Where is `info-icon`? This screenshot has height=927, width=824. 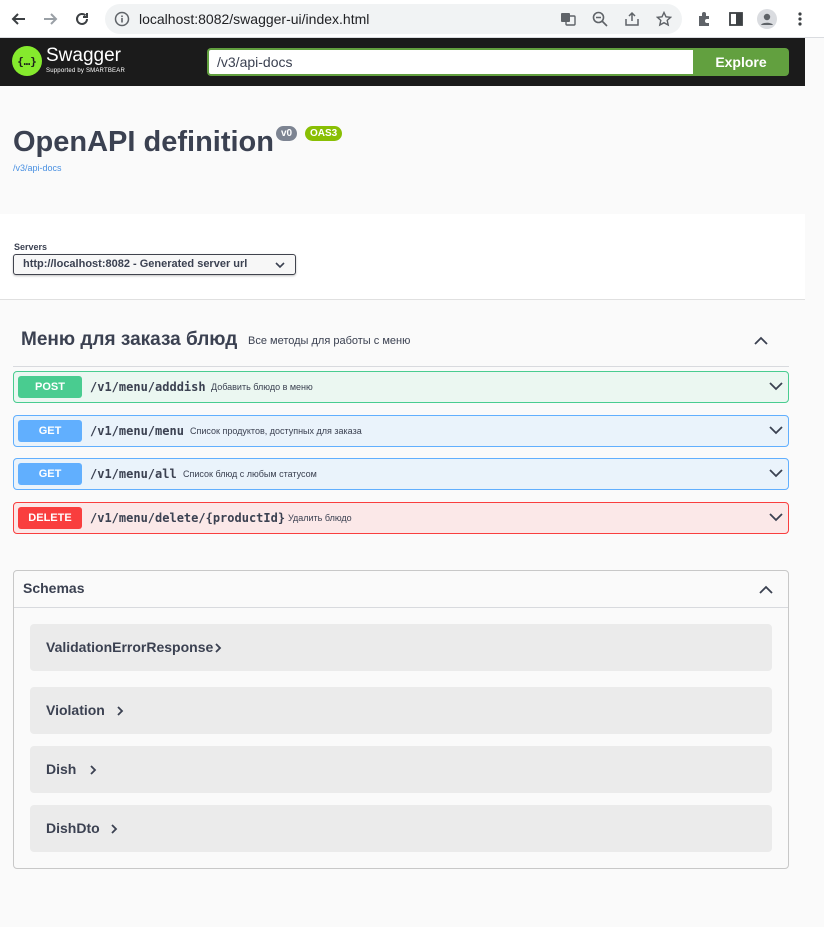 info-icon is located at coordinates (122, 21).